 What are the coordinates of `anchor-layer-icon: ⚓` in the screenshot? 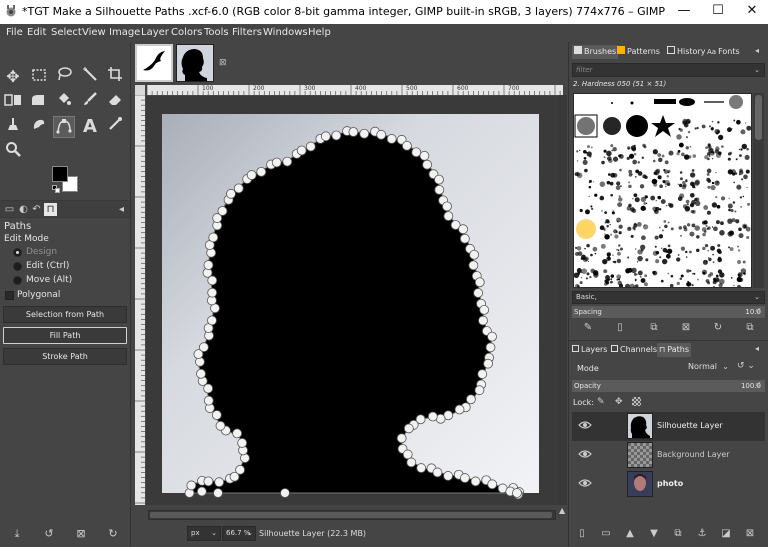 It's located at (702, 534).